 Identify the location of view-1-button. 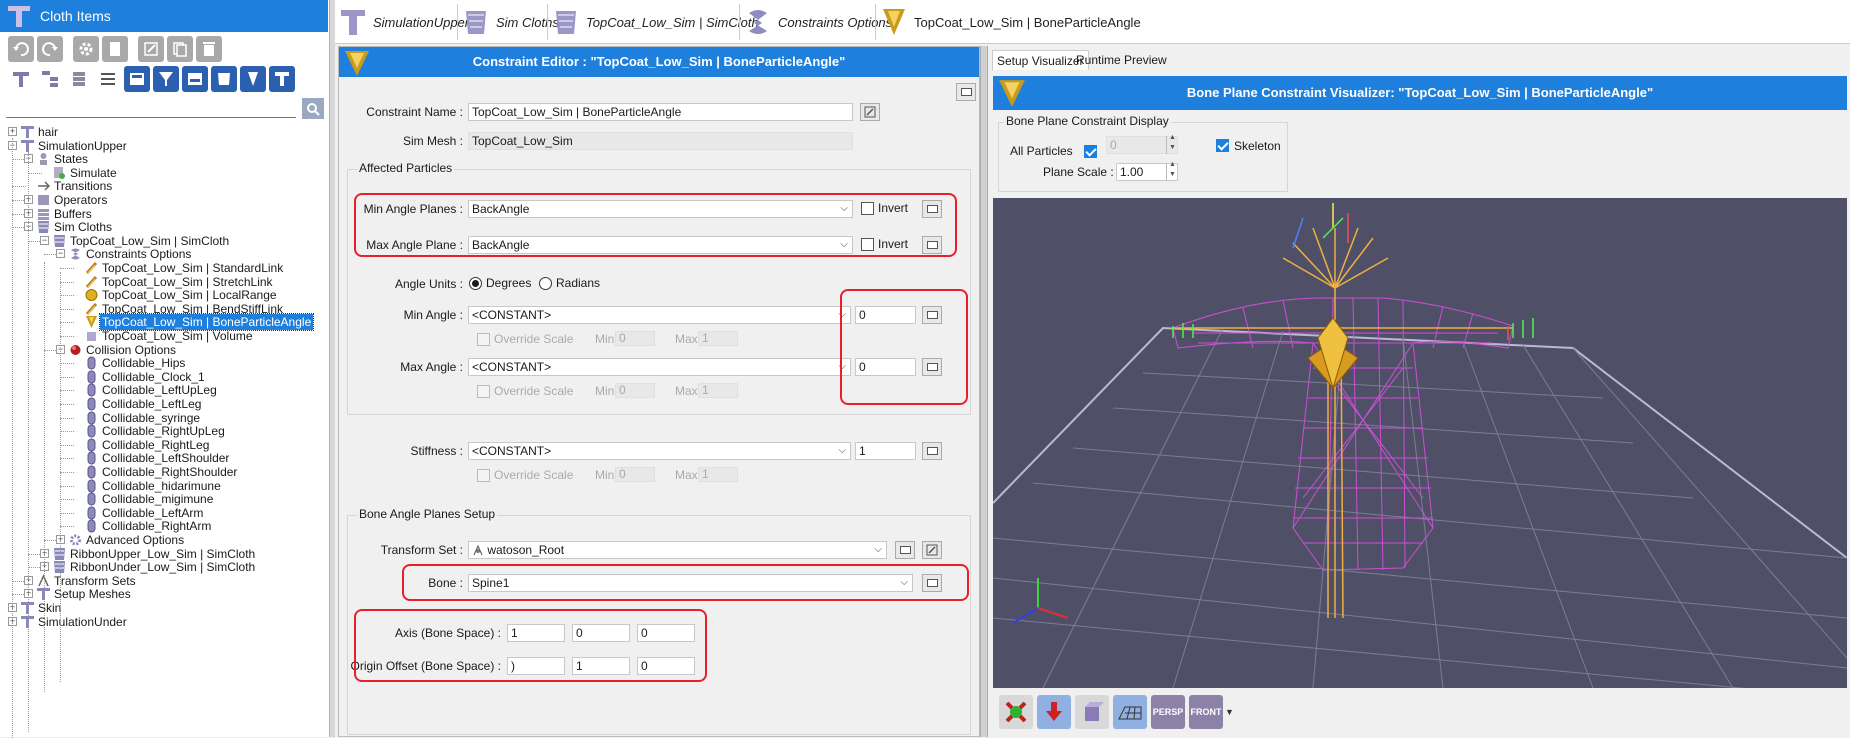
(137, 79).